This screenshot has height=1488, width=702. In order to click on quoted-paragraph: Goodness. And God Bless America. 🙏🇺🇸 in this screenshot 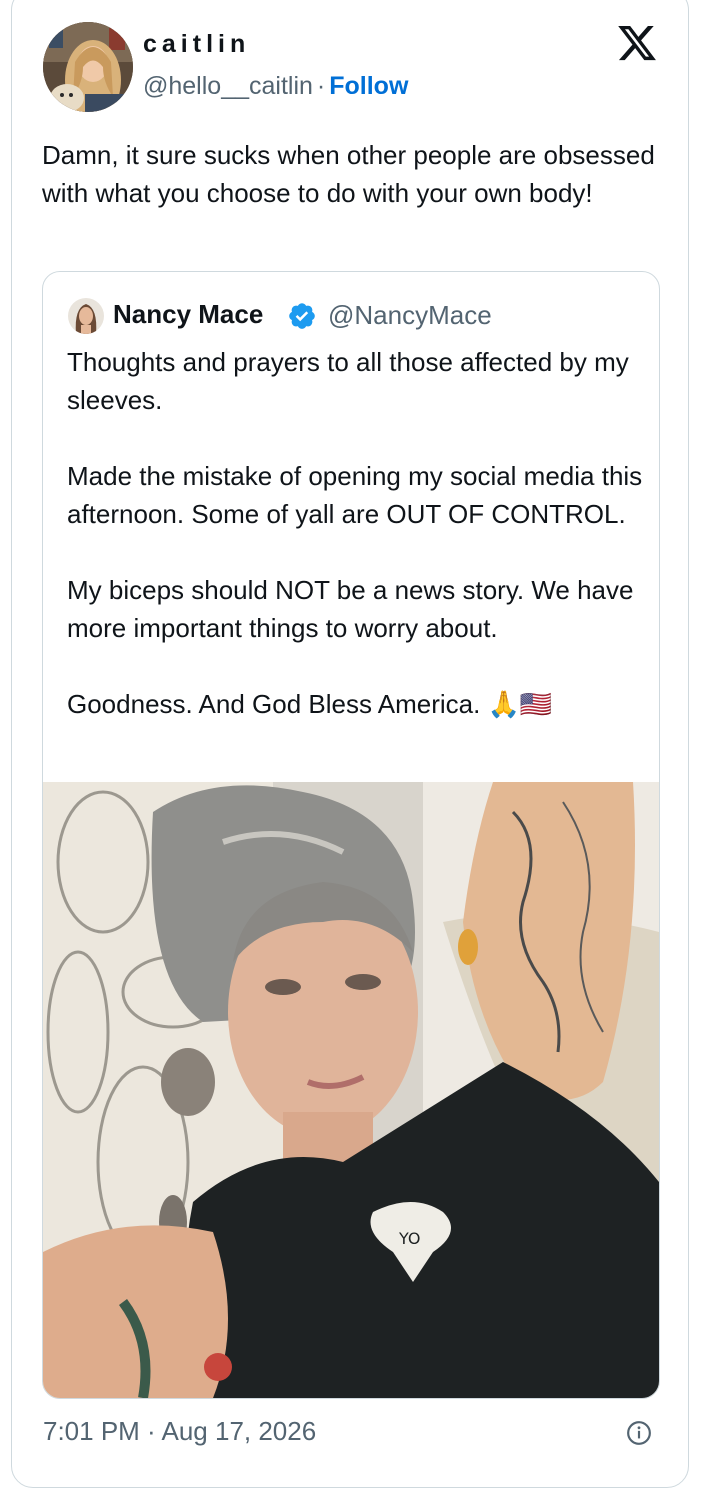, I will do `click(310, 704)`.